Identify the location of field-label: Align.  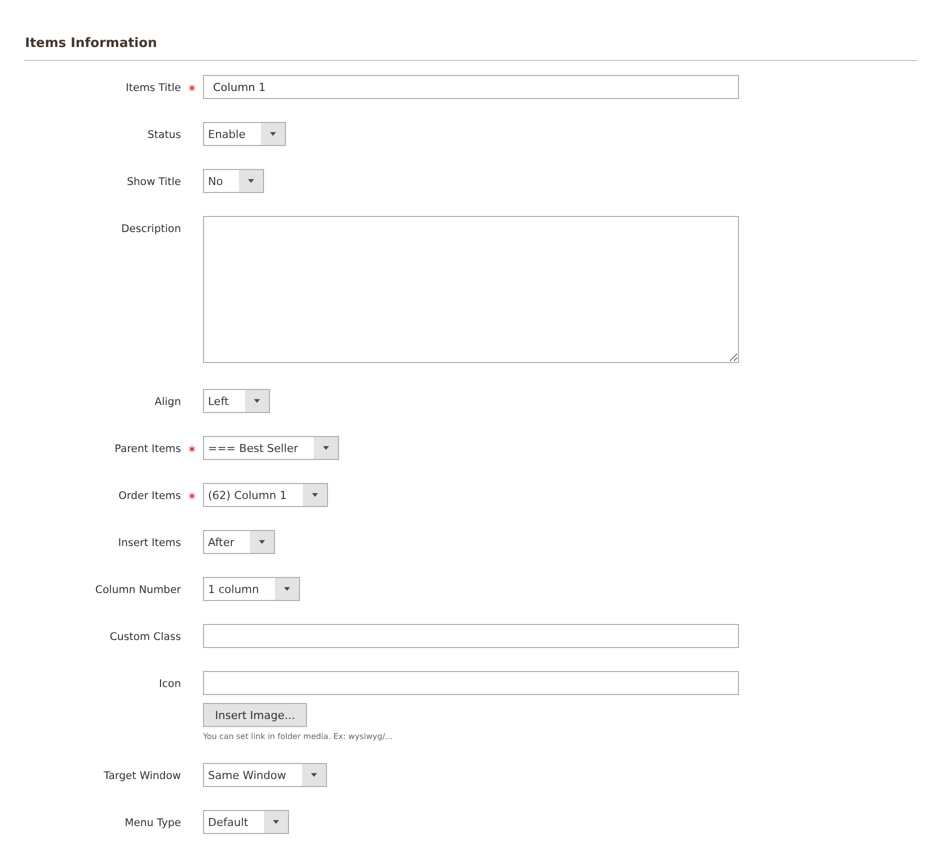
(167, 402).